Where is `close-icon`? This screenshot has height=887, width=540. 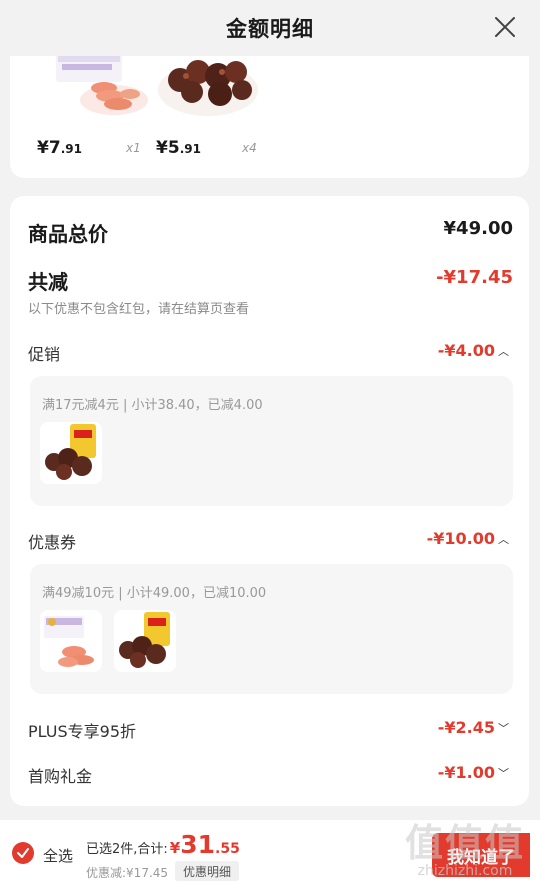
close-icon is located at coordinates (505, 27).